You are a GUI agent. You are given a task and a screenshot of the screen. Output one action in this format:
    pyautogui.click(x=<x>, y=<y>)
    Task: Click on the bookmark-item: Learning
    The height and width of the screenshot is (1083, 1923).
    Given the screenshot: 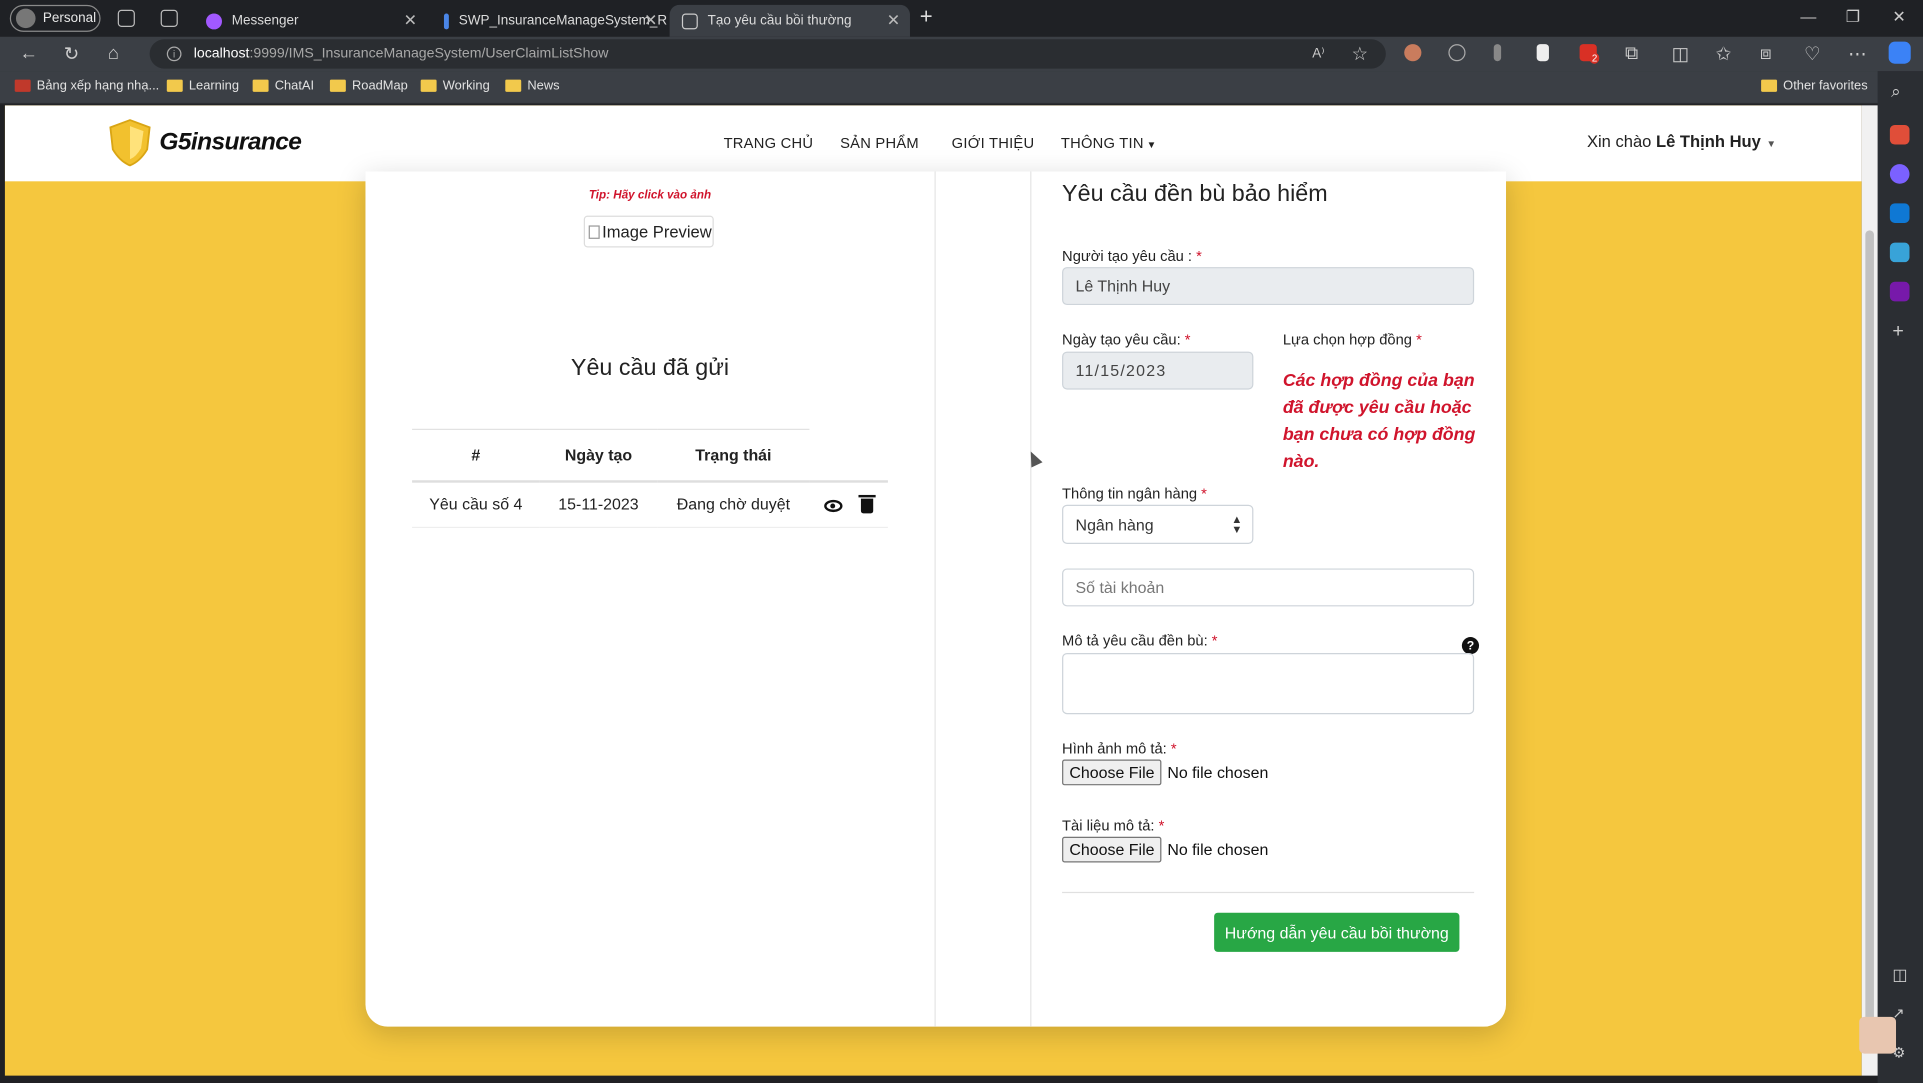 What is the action you would take?
    pyautogui.click(x=202, y=86)
    